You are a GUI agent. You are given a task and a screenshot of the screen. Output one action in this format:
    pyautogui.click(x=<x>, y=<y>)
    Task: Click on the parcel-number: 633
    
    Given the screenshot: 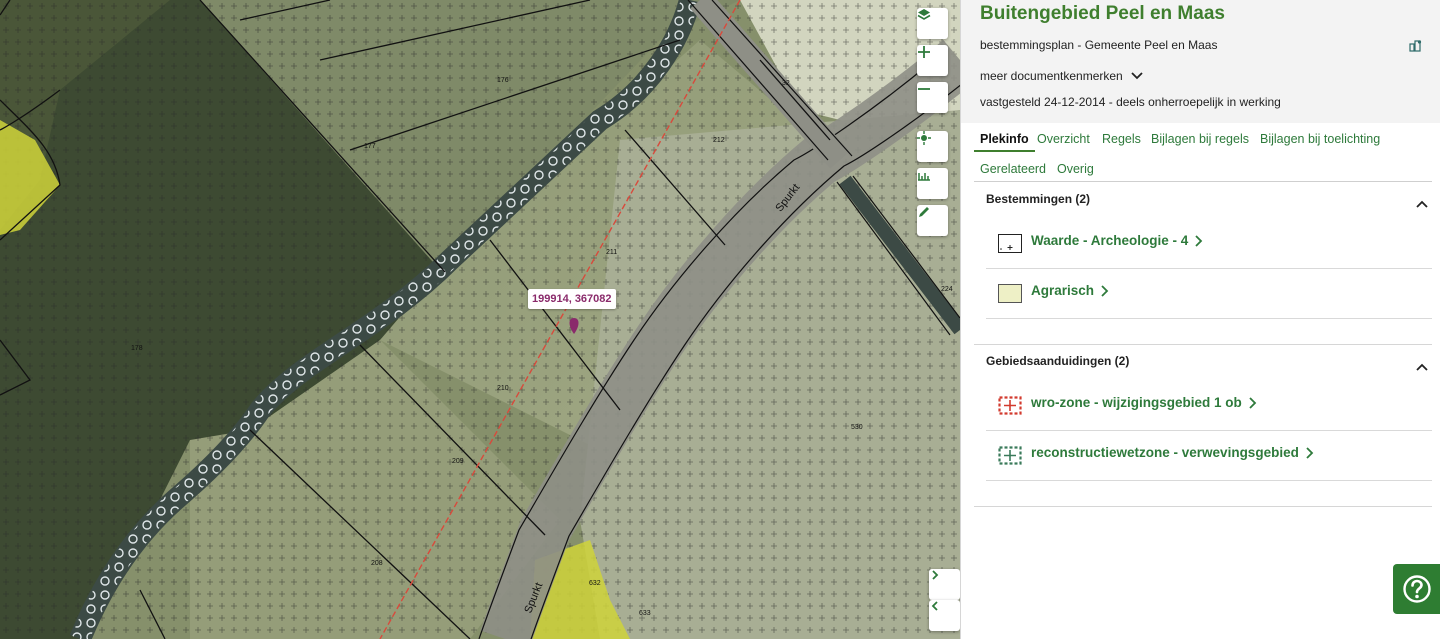 What is the action you would take?
    pyautogui.click(x=645, y=613)
    